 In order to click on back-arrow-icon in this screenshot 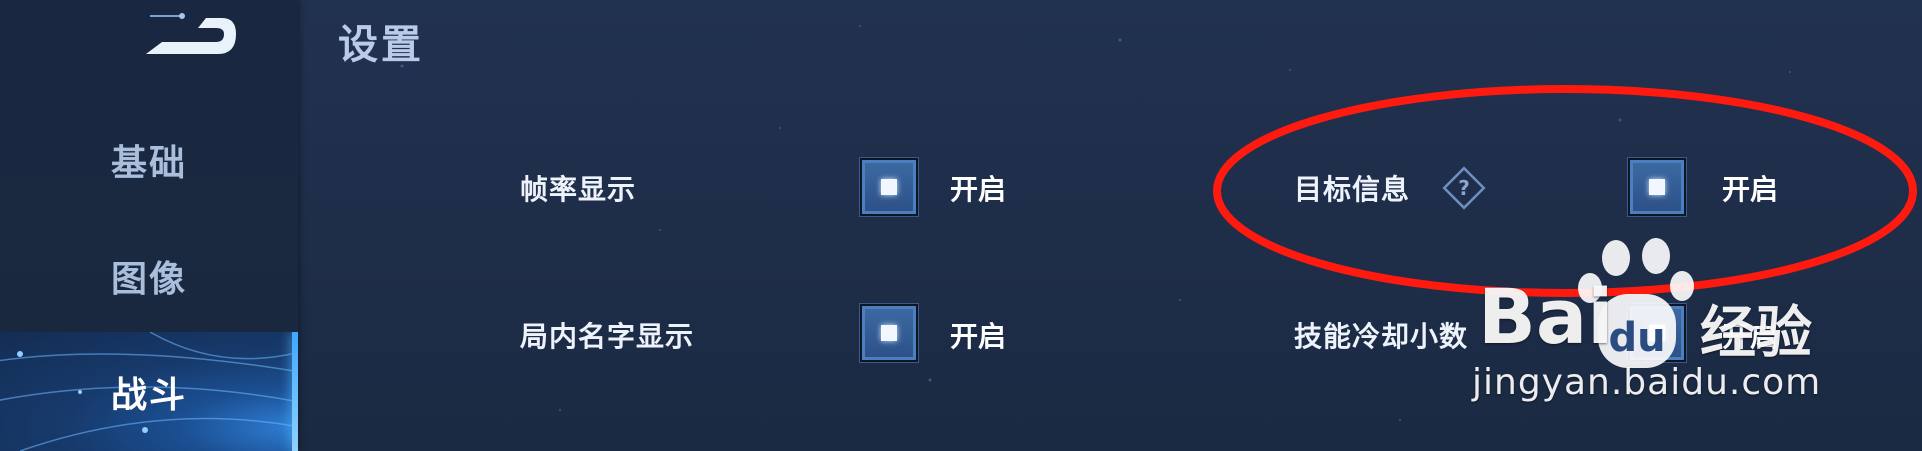, I will do `click(190, 35)`.